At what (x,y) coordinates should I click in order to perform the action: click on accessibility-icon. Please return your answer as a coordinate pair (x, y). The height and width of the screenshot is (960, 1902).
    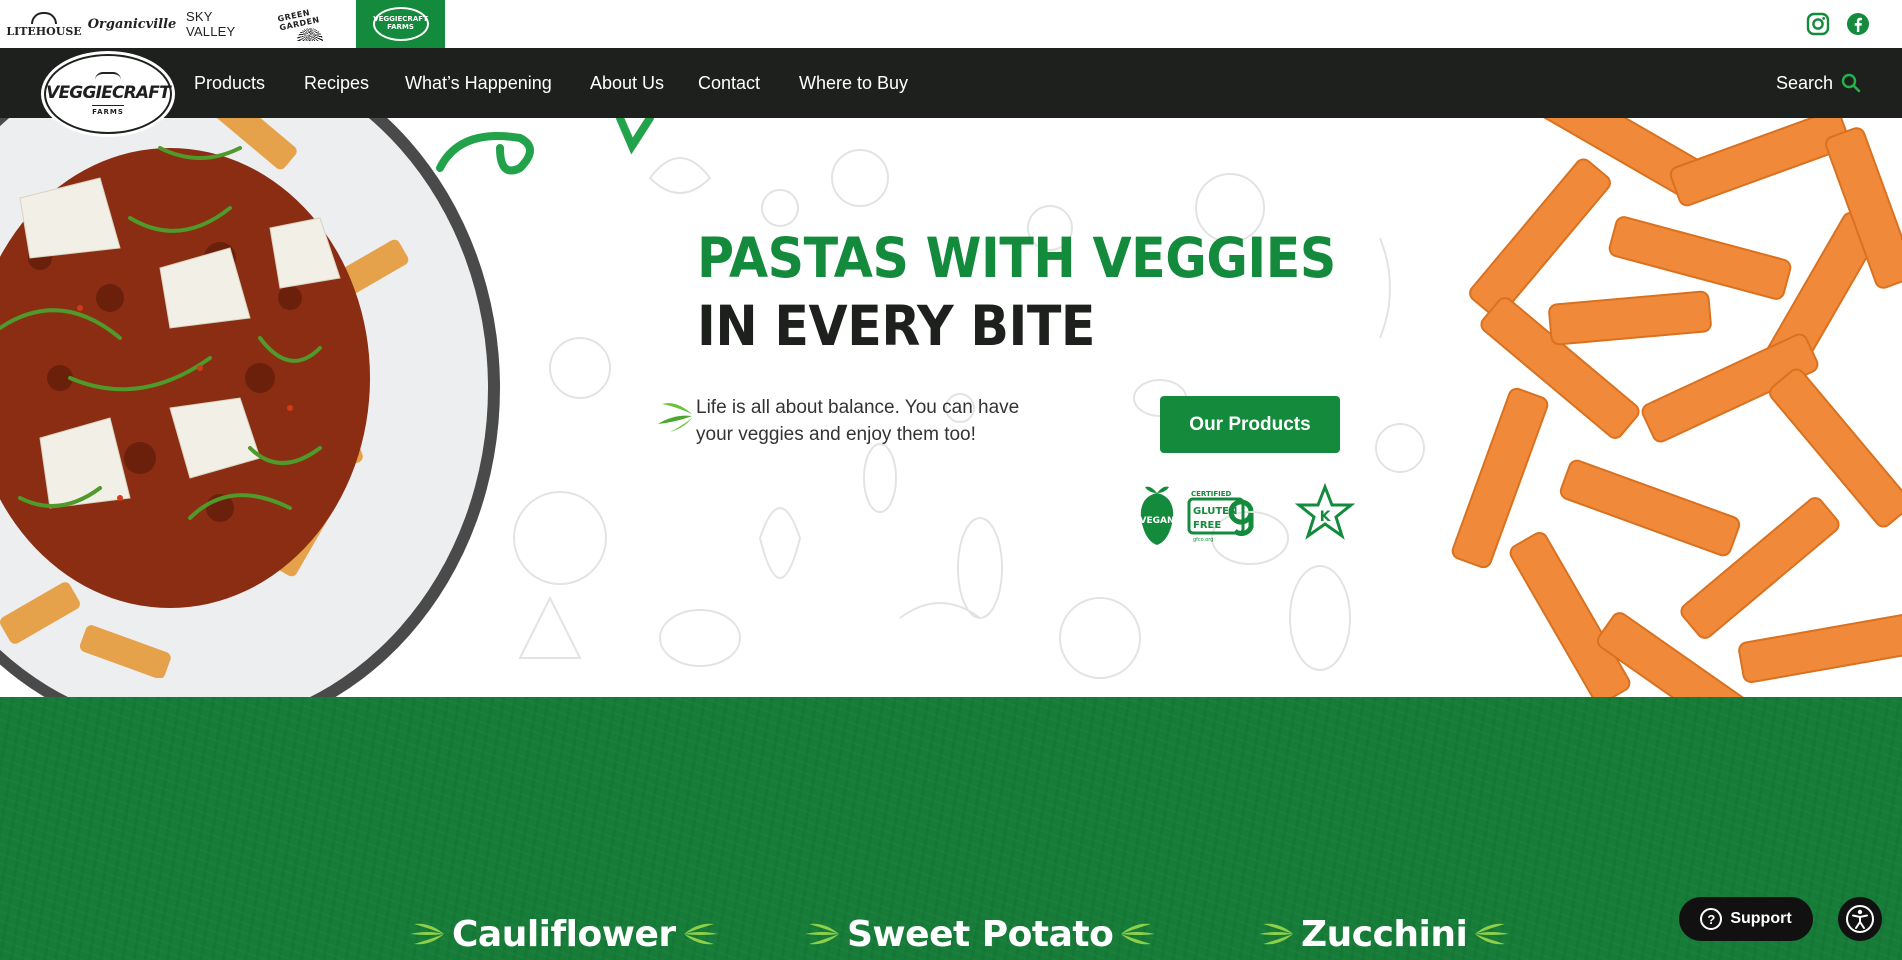
    Looking at the image, I should click on (1860, 919).